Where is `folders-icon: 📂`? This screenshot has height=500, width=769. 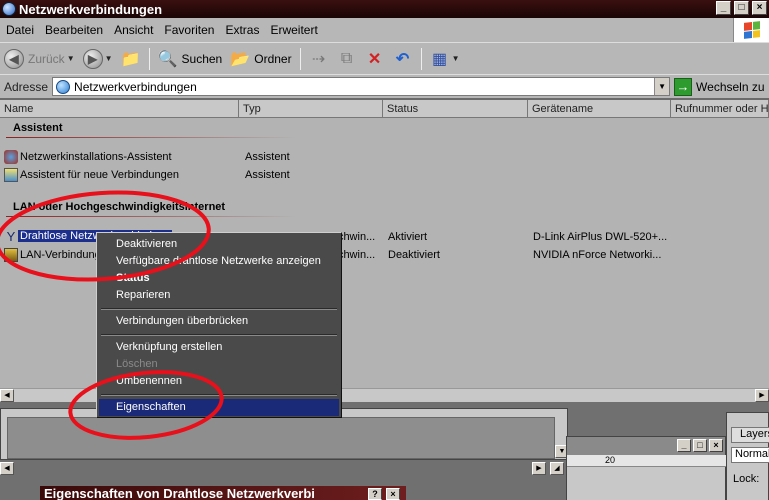 folders-icon: 📂 is located at coordinates (240, 59).